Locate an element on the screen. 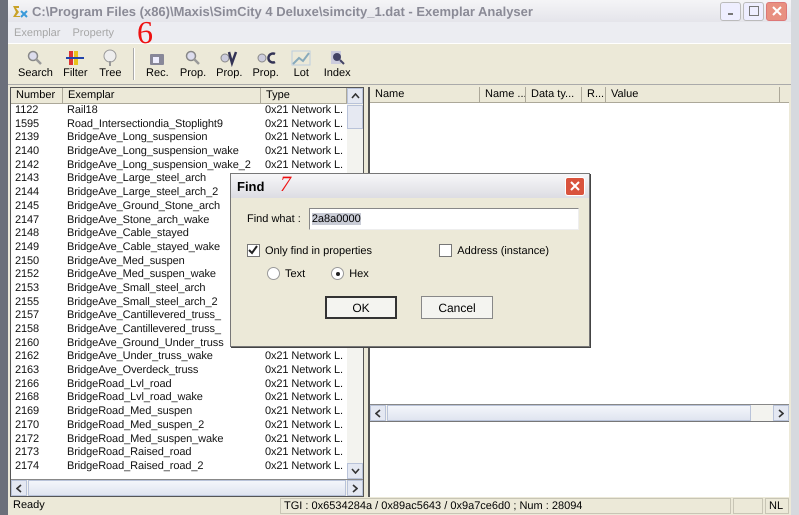 This screenshot has height=515, width=799. table-cell: BridgeAve_Small_steel_arch_2 is located at coordinates (142, 302).